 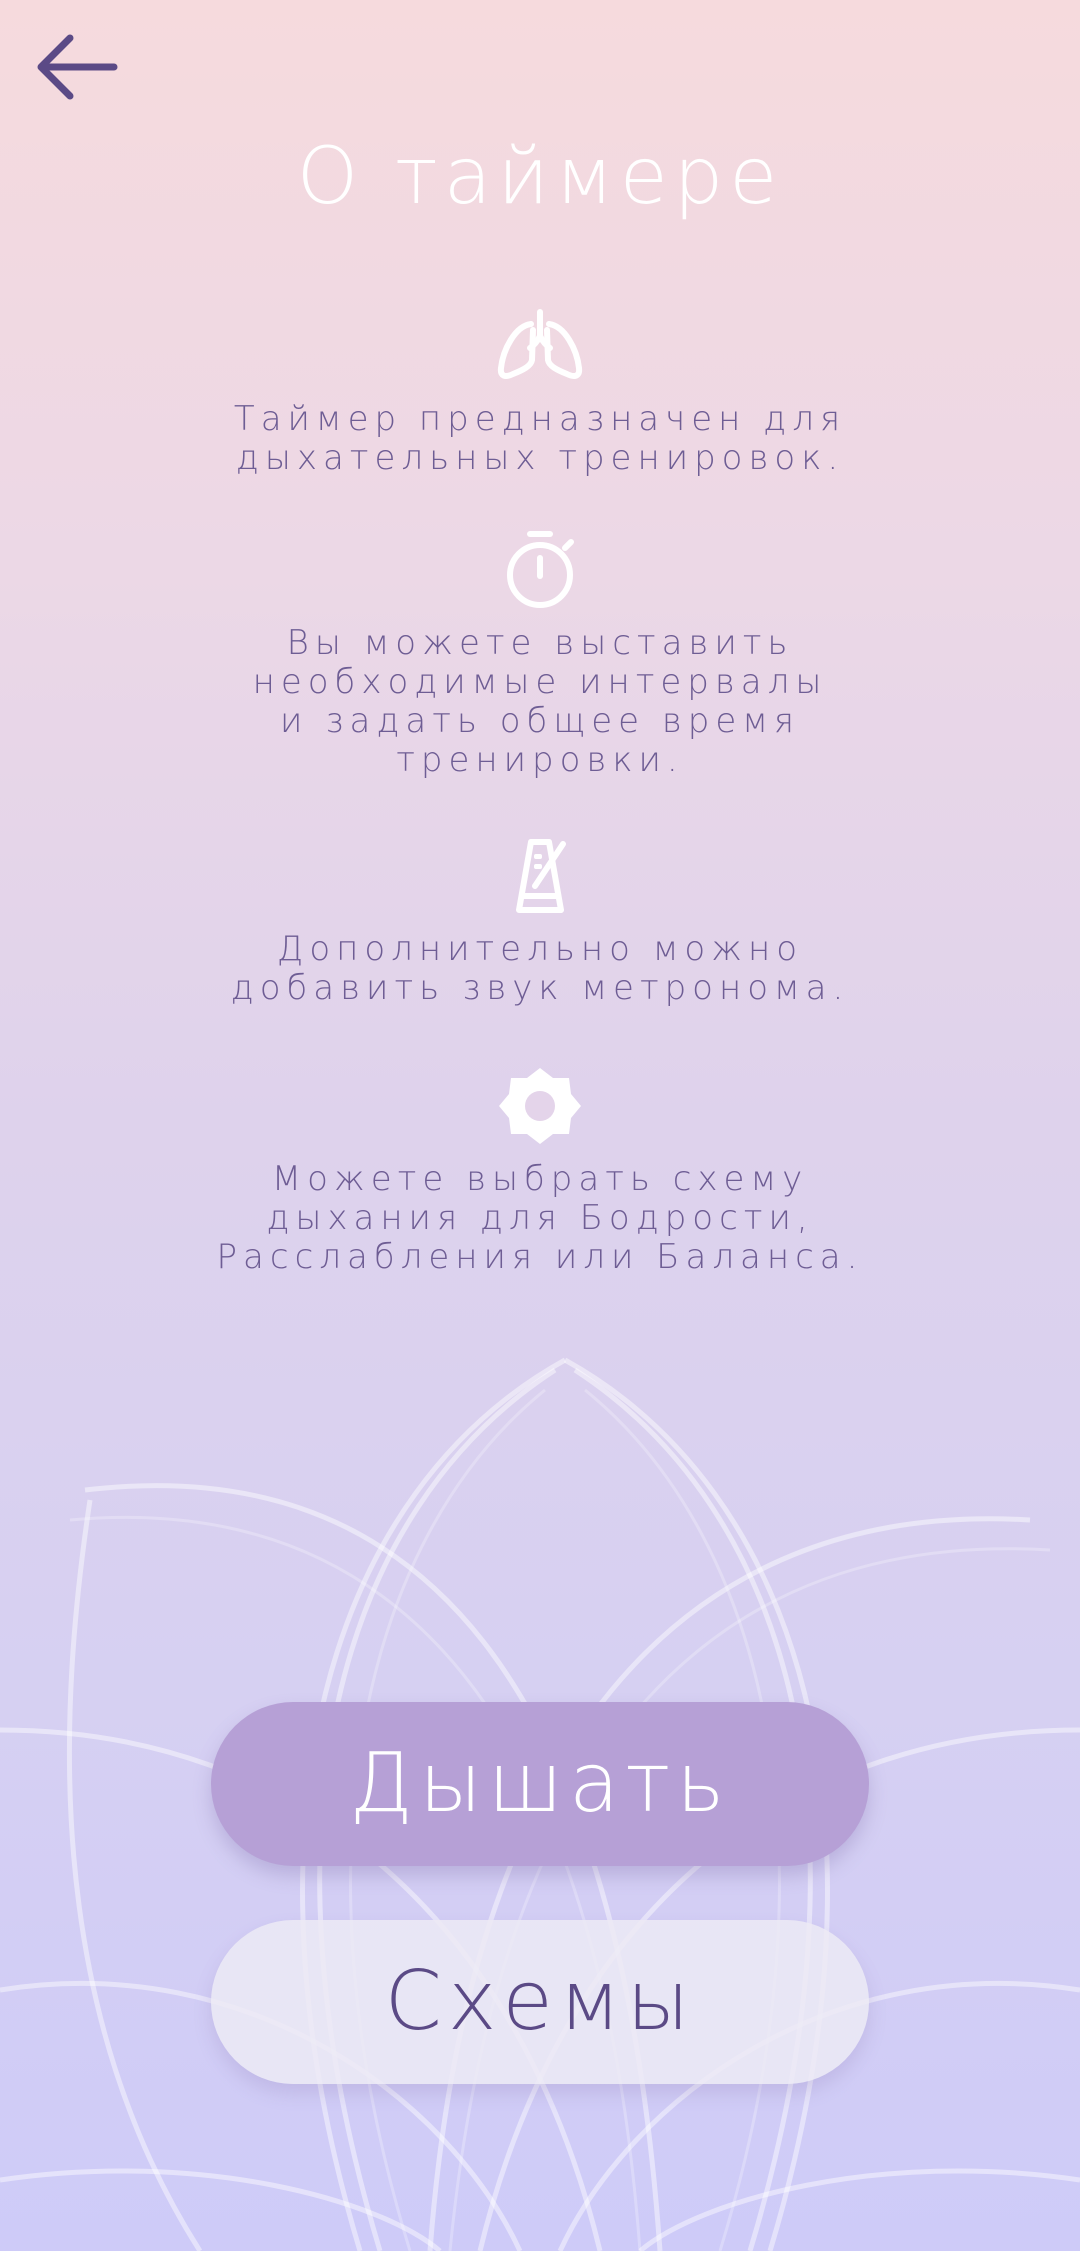 I want to click on metronome-icon, so click(x=541, y=876).